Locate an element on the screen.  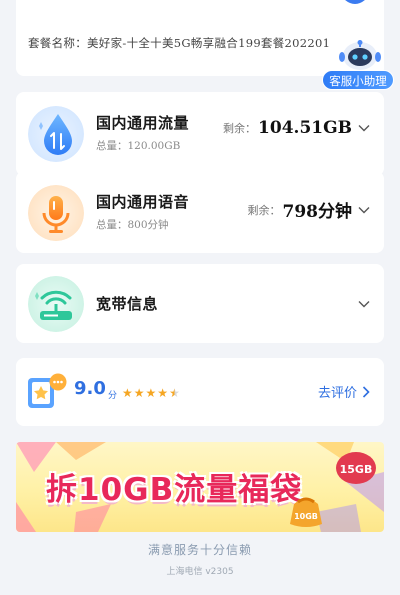
promo-banner: 拆10GB流量福袋 15GB 10GB is located at coordinates (200, 487).